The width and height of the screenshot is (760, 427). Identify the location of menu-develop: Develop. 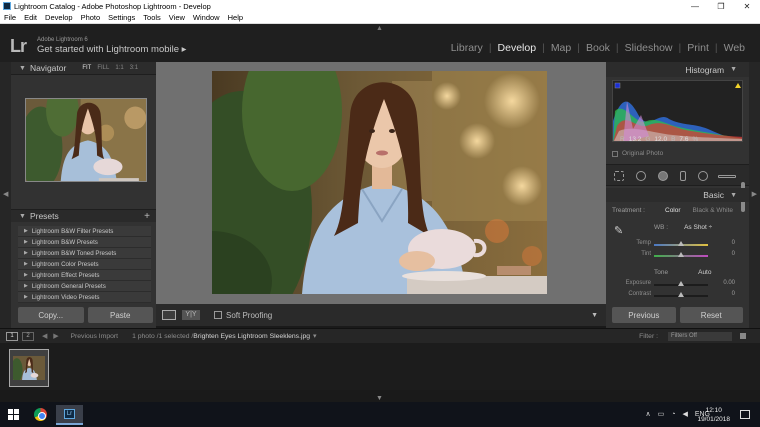
(59, 17).